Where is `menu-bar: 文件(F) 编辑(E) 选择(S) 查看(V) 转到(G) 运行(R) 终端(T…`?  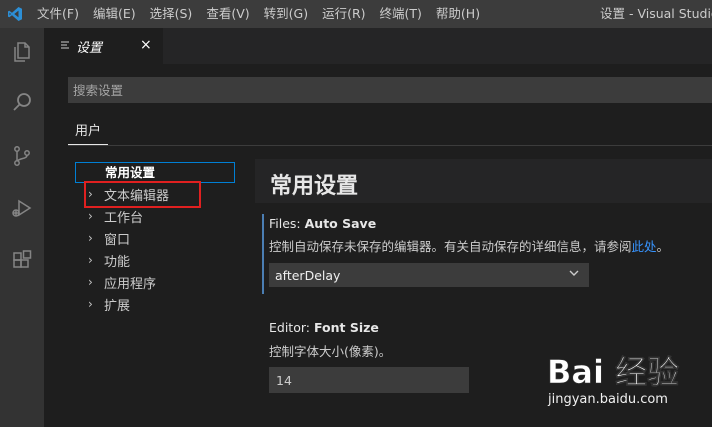 menu-bar: 文件(F) 编辑(E) 选择(S) 查看(V) 转到(G) 运行(R) 终端(T… is located at coordinates (258, 14).